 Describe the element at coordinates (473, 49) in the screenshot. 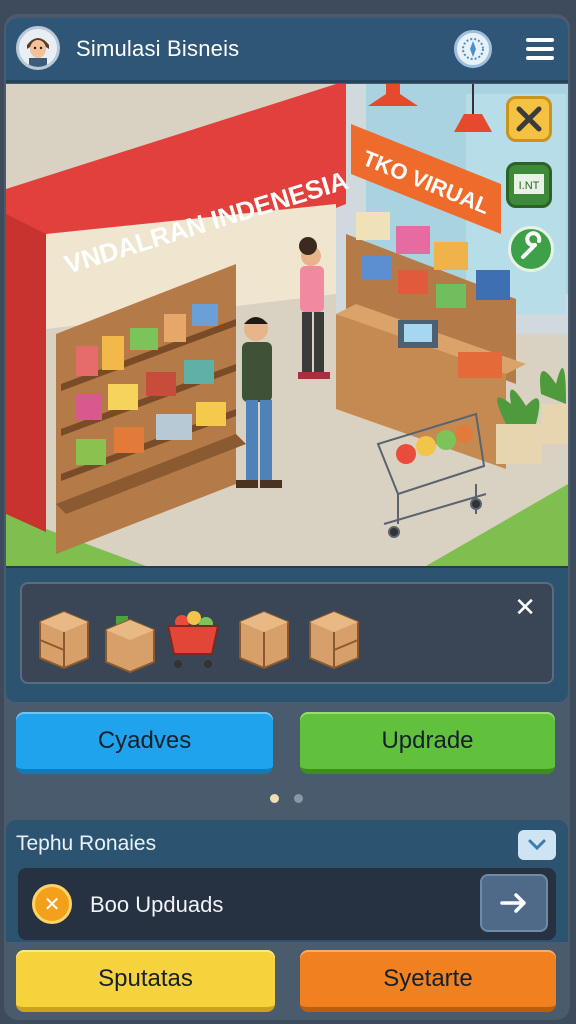

I see `compass-icon` at that location.